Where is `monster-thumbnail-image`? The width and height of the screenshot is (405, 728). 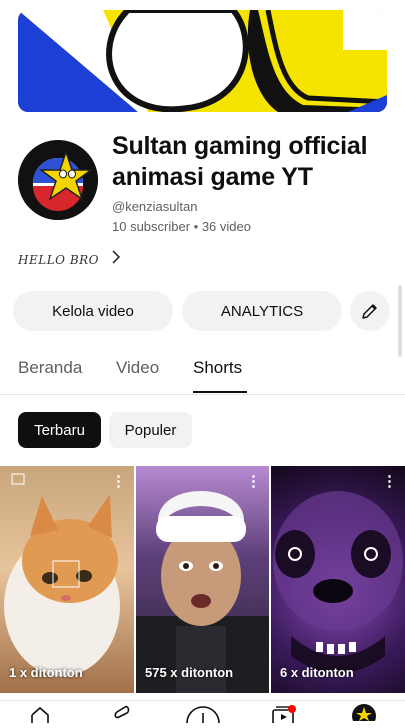
monster-thumbnail-image is located at coordinates (338, 582).